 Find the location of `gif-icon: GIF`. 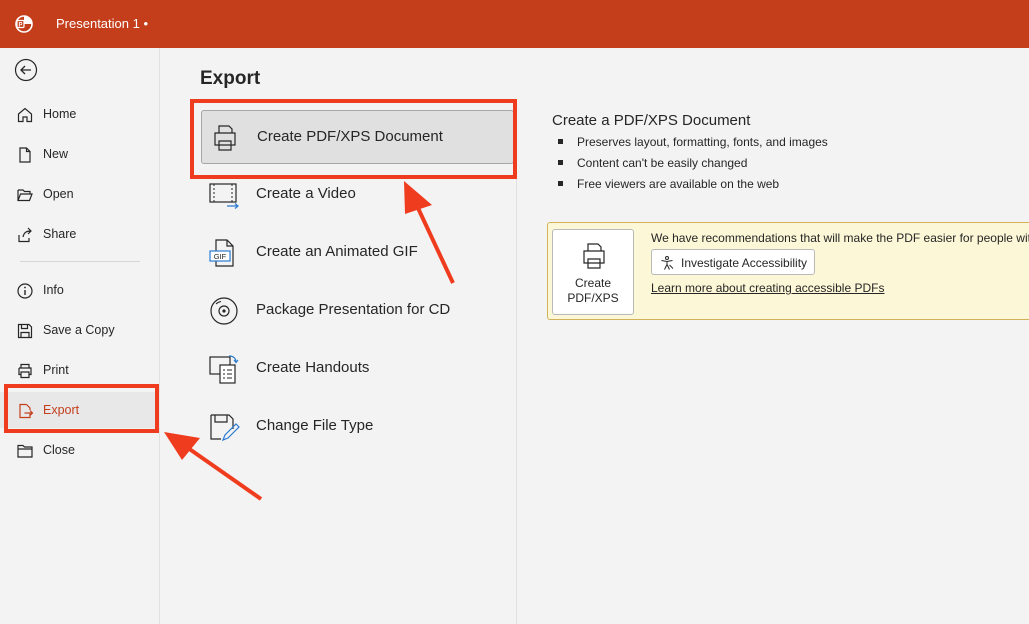

gif-icon: GIF is located at coordinates (221, 253).